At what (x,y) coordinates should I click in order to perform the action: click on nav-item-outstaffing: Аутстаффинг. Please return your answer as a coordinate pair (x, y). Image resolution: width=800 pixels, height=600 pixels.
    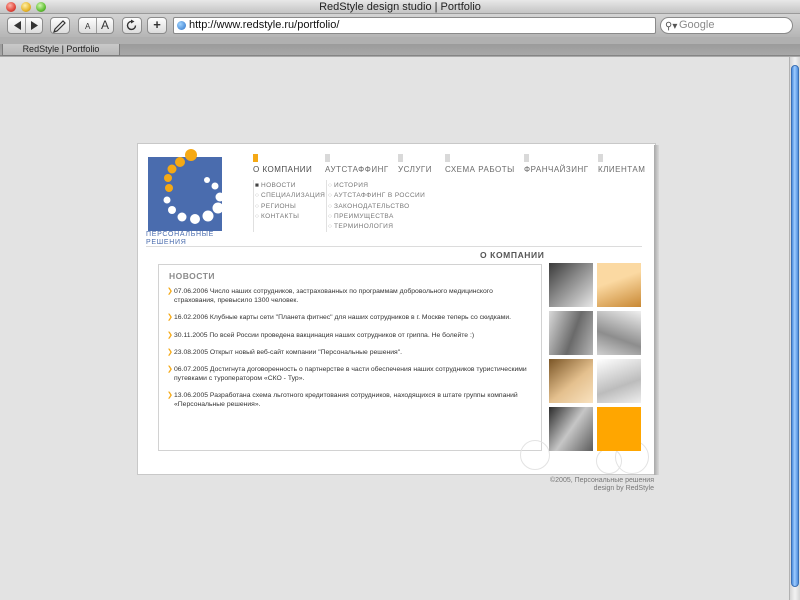
    Looking at the image, I should click on (357, 164).